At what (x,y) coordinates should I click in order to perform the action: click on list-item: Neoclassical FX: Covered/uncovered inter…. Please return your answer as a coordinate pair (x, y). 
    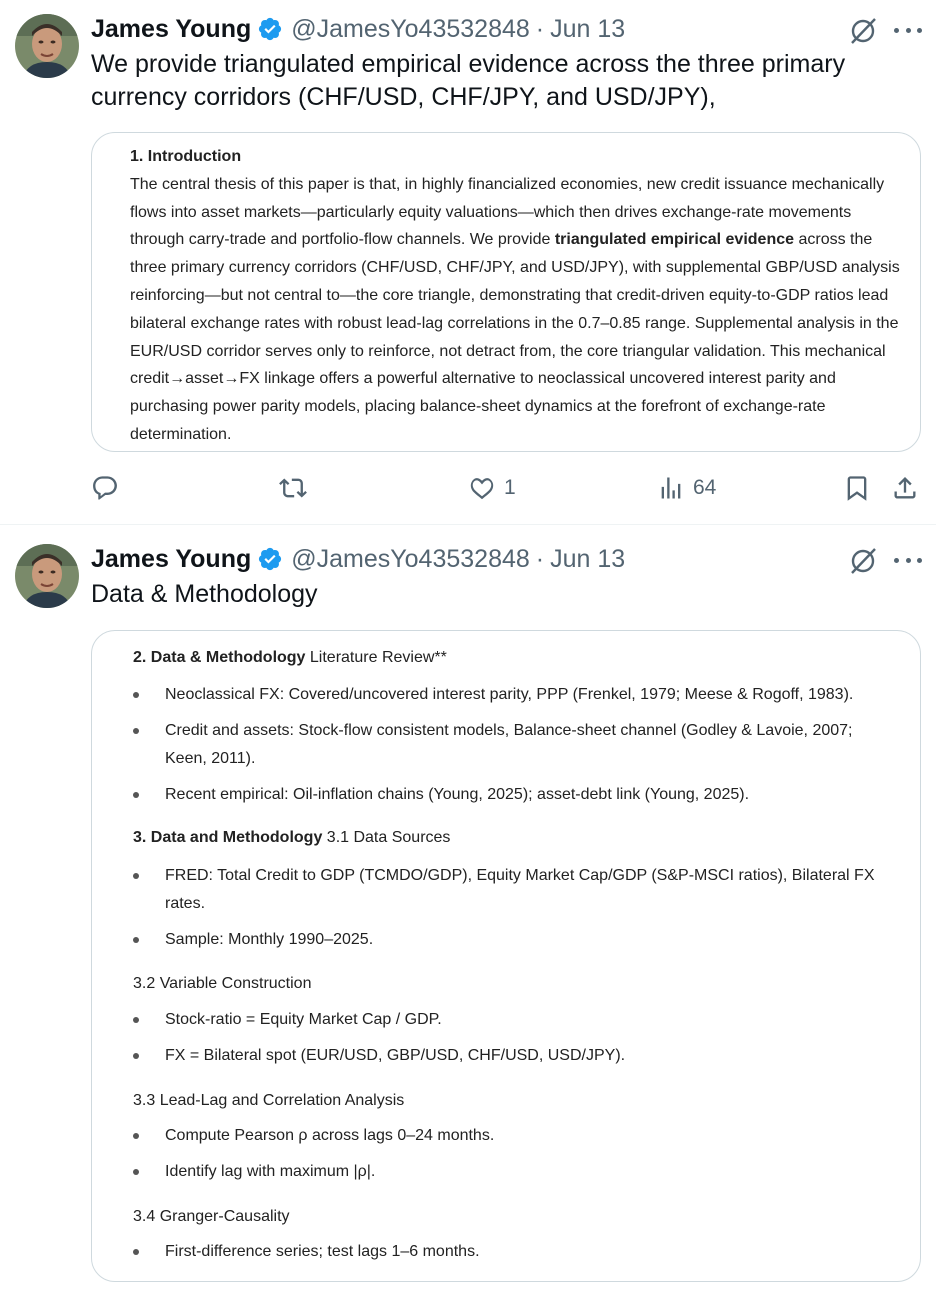
    Looking at the image, I should click on (509, 694).